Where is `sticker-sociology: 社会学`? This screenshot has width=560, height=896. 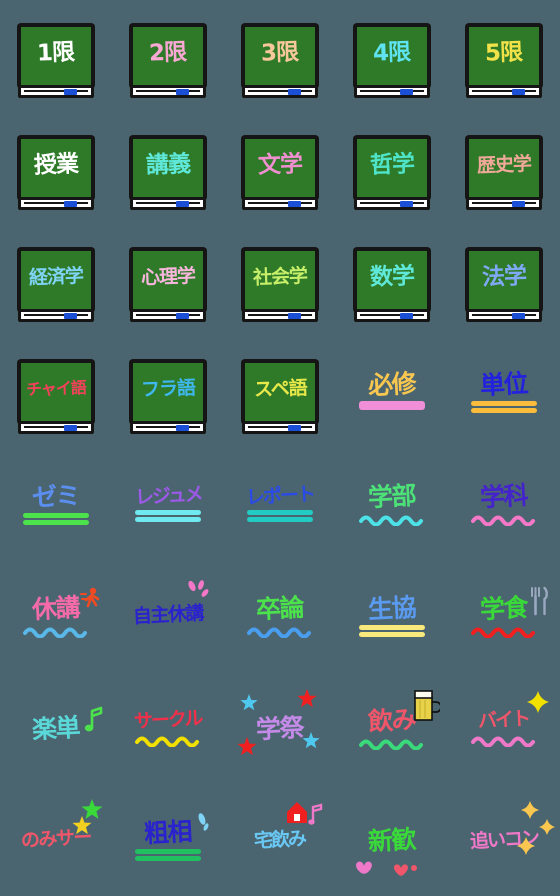
sticker-sociology: 社会学 is located at coordinates (280, 280).